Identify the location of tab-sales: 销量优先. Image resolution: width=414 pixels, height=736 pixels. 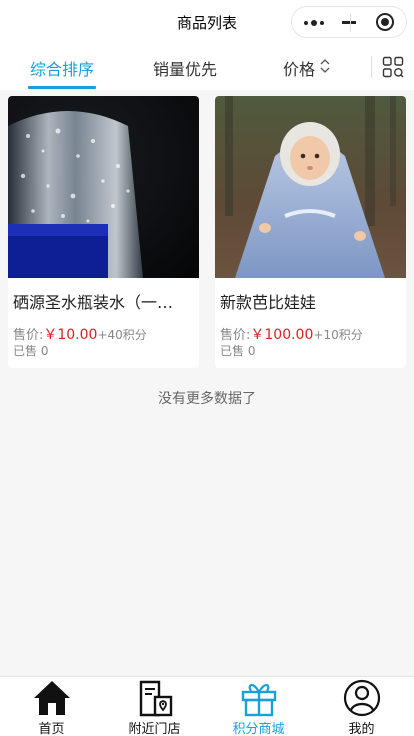
(185, 68).